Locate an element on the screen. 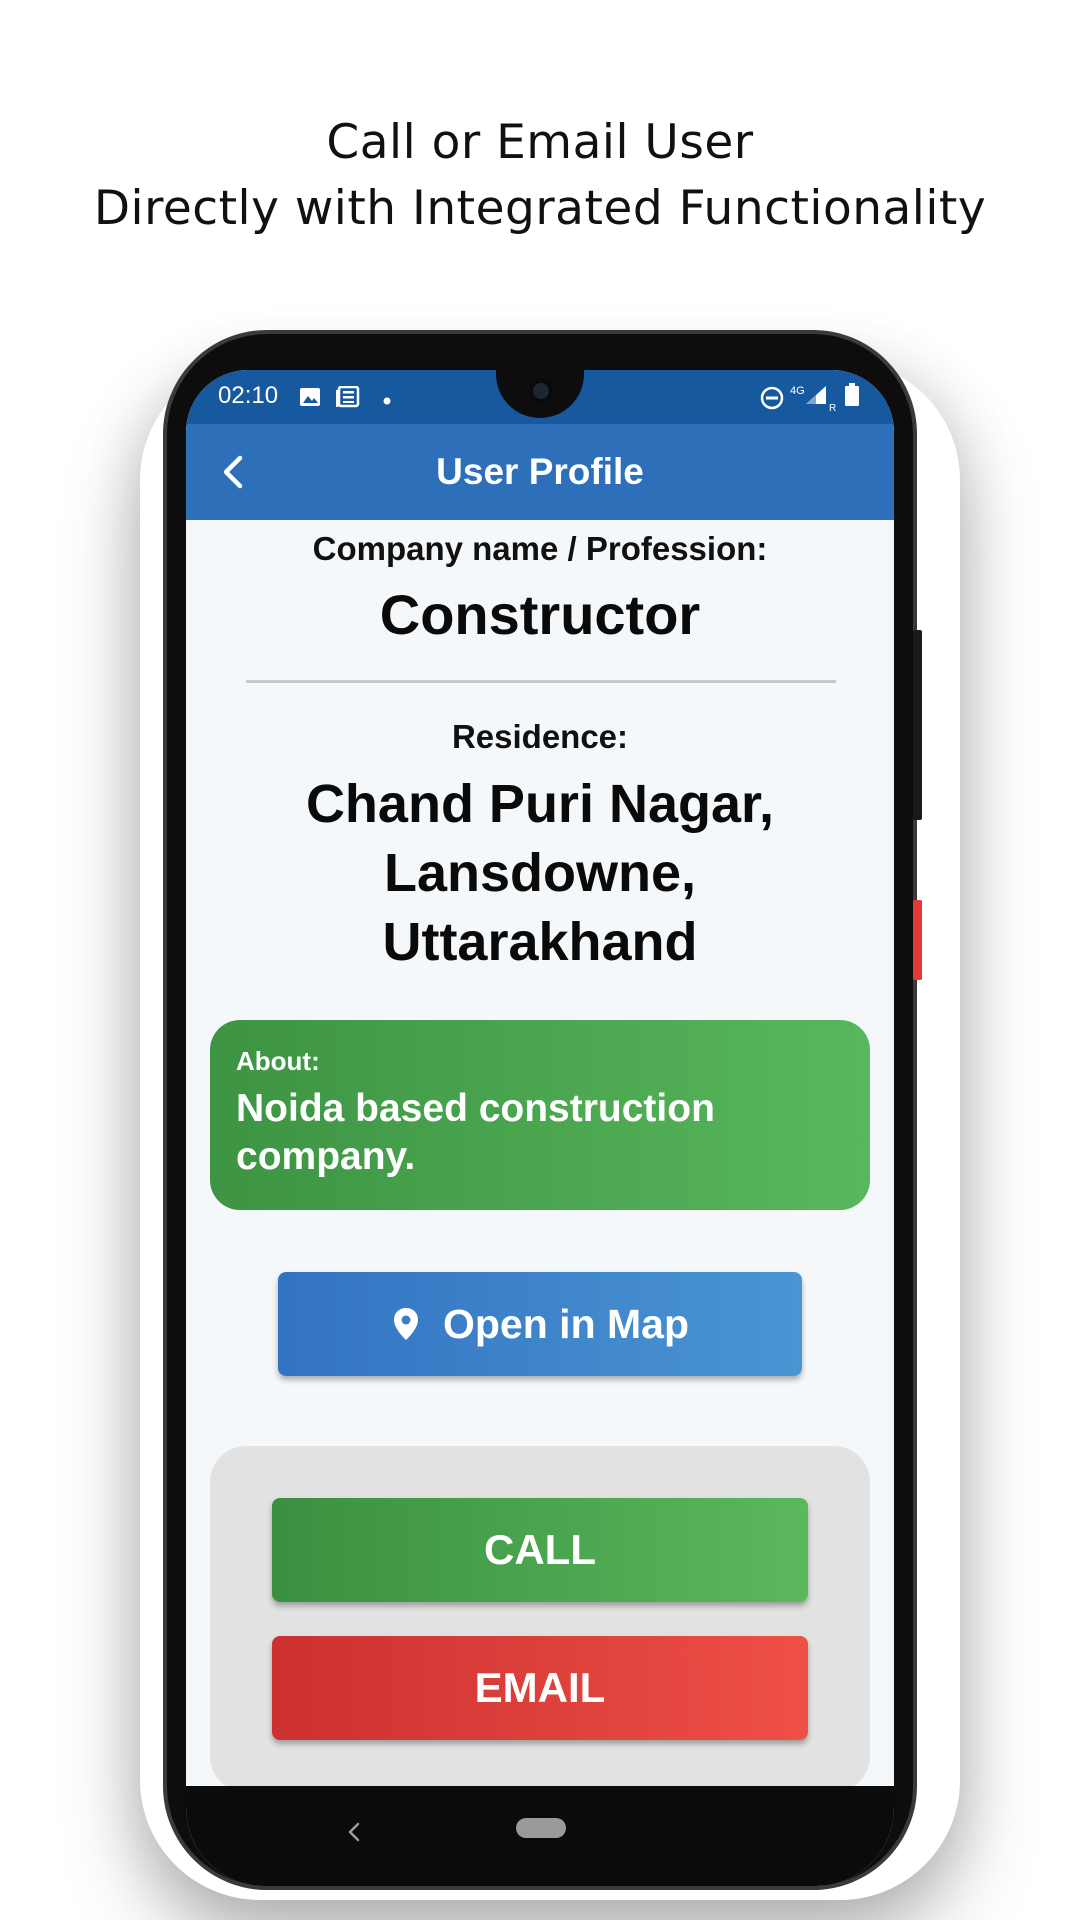 This screenshot has height=1920, width=1080. email-button: EMAIL is located at coordinates (540, 1688).